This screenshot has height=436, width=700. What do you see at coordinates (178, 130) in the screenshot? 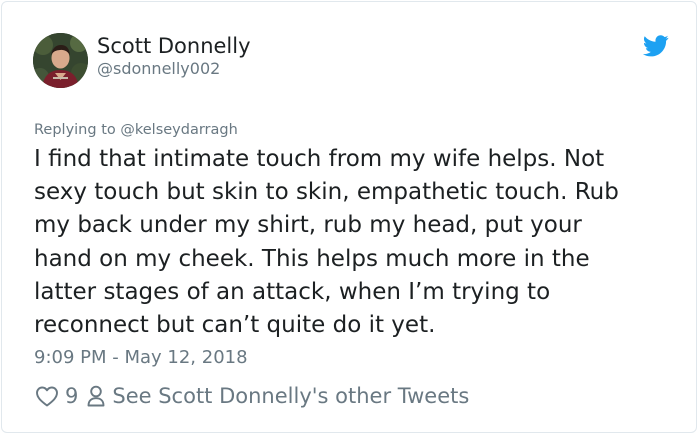
I see `reply-mention-link: @kelseydarragh` at bounding box center [178, 130].